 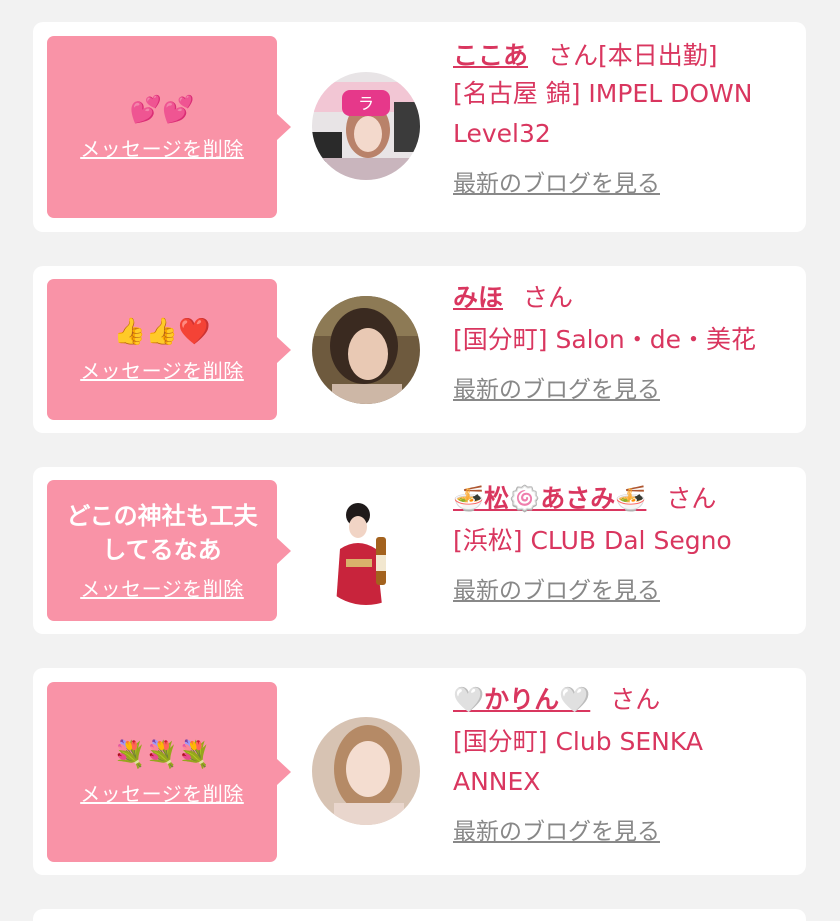 I want to click on svg-text: ラ, so click(x=366, y=103).